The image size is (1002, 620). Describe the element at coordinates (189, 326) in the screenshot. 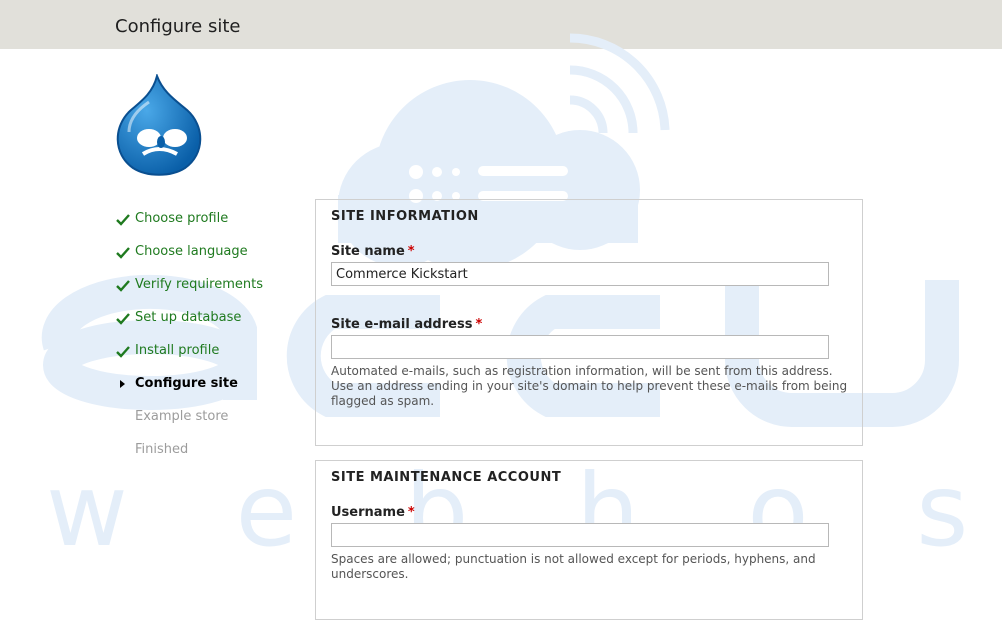

I see `step-set-up-database: Set up database` at that location.